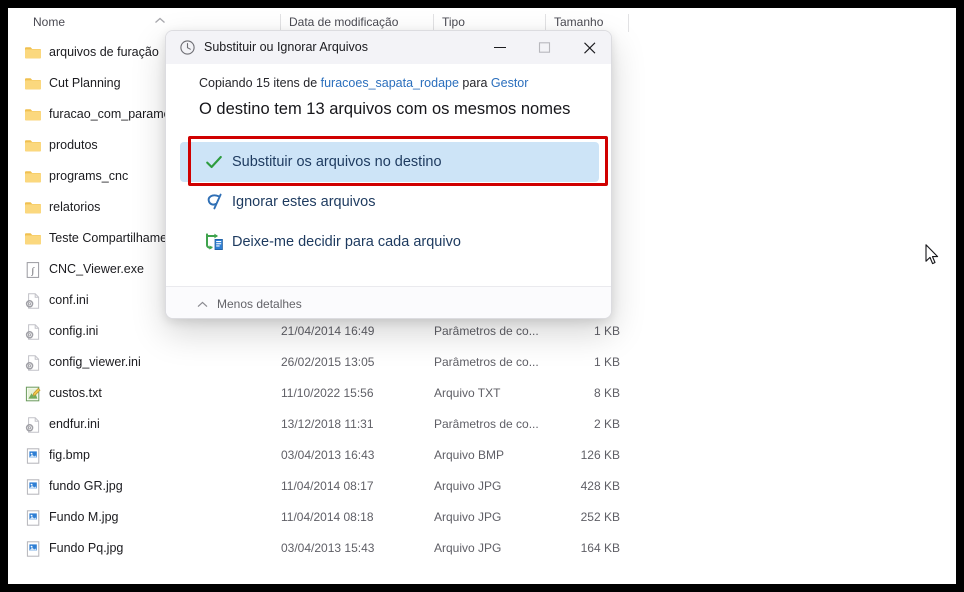 The width and height of the screenshot is (964, 592). Describe the element at coordinates (500, 47) in the screenshot. I see `minimize-button` at that location.